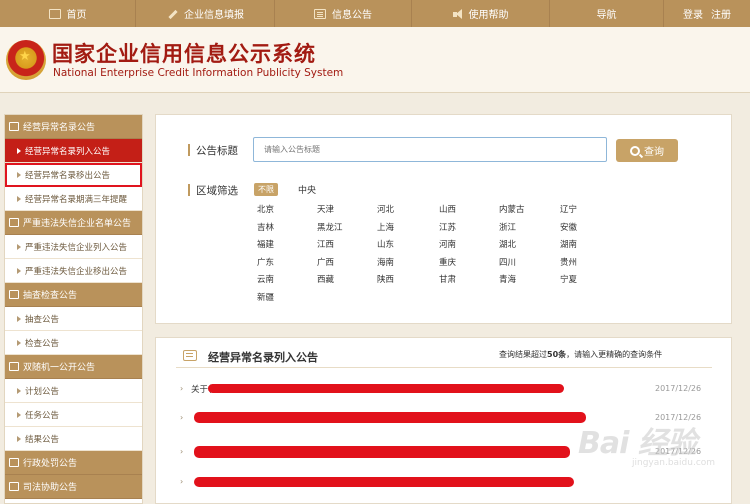 Image resolution: width=750 pixels, height=504 pixels. I want to click on region-option: 甘肃, so click(447, 279).